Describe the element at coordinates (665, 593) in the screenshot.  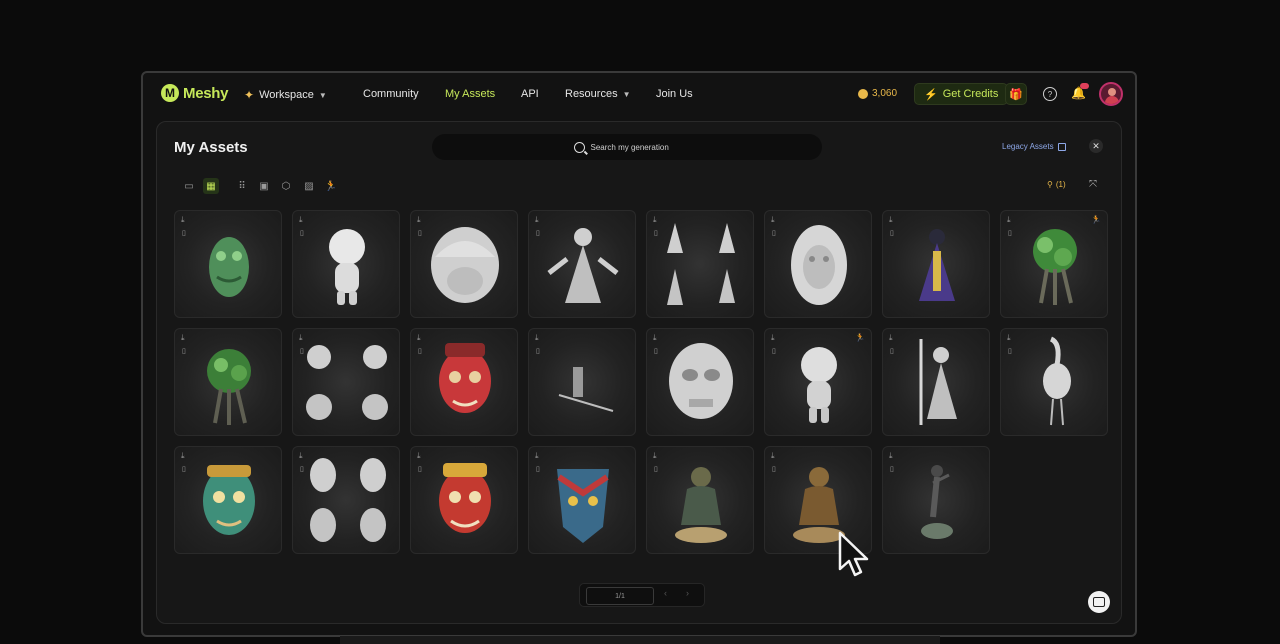
I see `chevron-left-icon: ‹` at that location.